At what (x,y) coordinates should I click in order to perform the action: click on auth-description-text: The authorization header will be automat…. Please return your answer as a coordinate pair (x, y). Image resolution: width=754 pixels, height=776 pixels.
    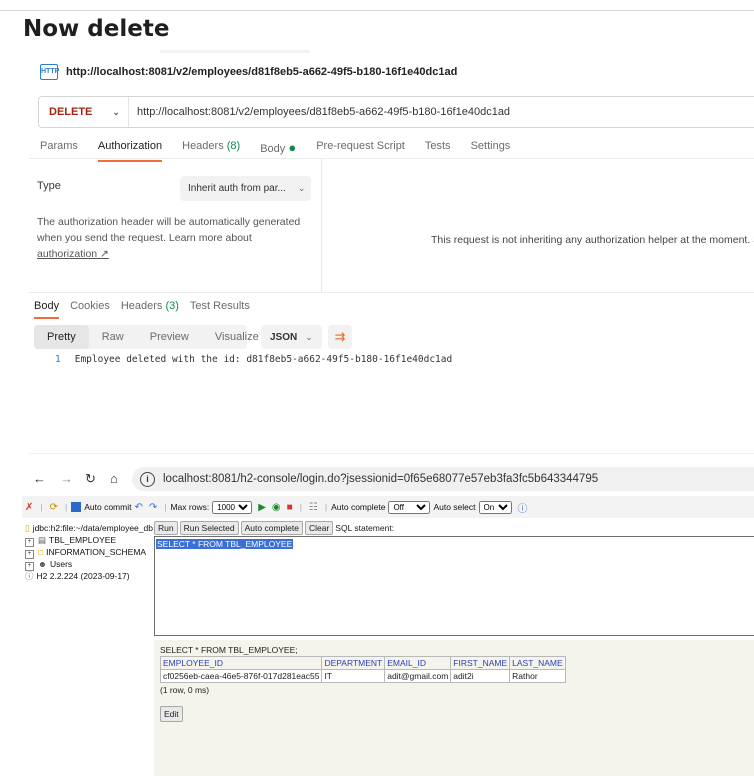
    Looking at the image, I should click on (169, 230).